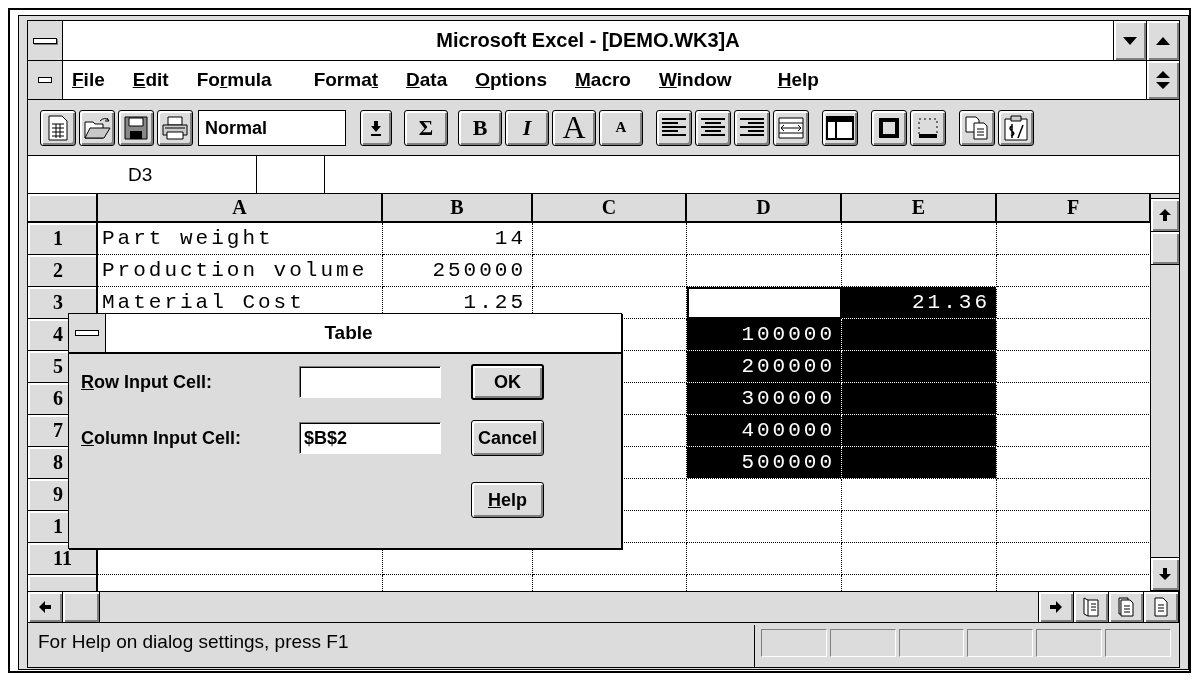 This screenshot has width=1197, height=680. Describe the element at coordinates (764, 431) in the screenshot. I see `table-cell: 400000` at that location.